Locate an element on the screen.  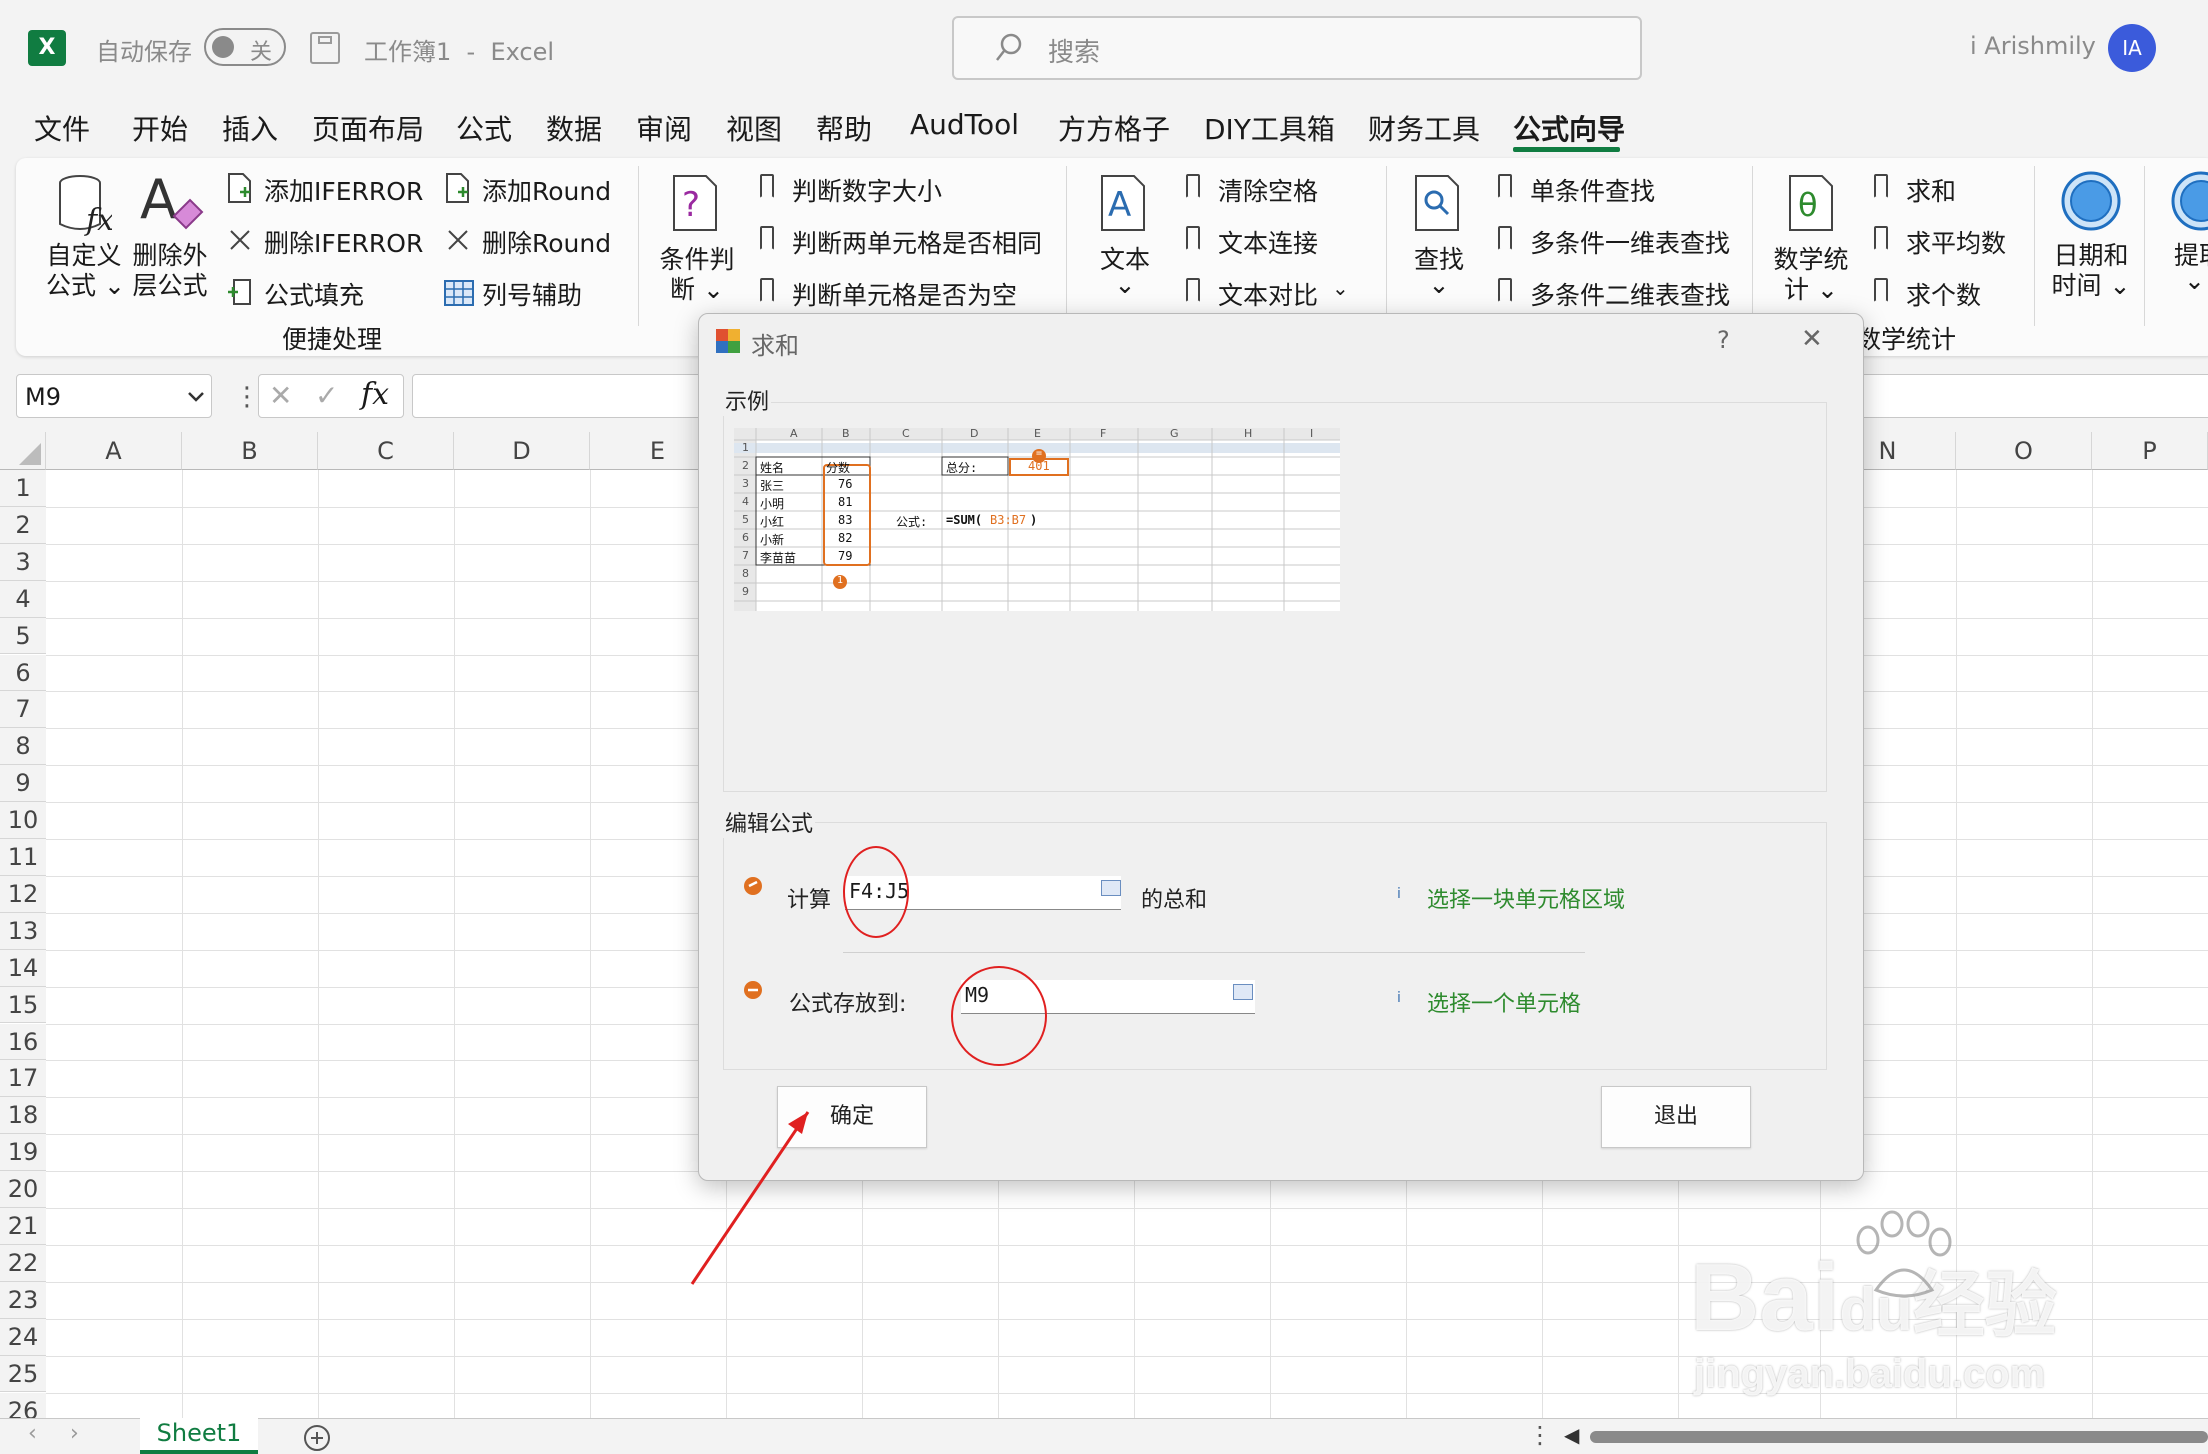
sheet-tab-sheet1: Sheet1 is located at coordinates (199, 1436).